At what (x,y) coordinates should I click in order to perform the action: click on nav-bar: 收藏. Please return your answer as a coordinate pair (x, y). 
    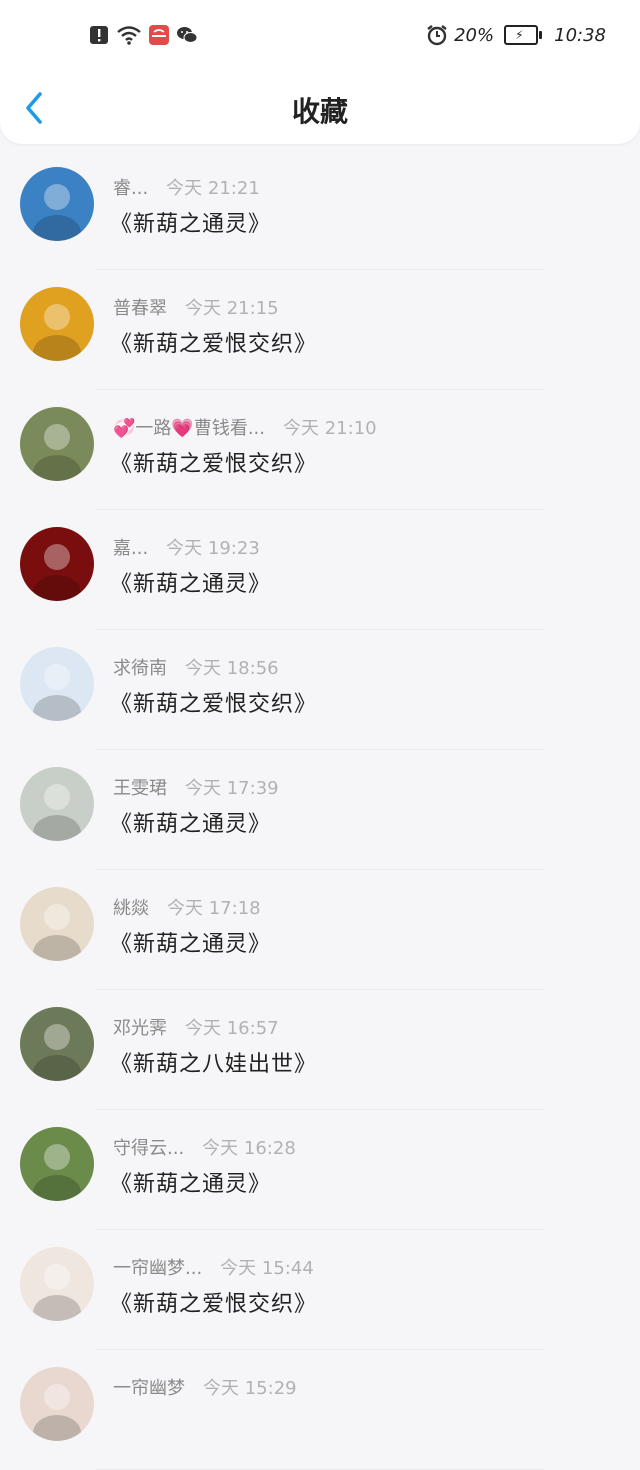
    Looking at the image, I should click on (320, 108).